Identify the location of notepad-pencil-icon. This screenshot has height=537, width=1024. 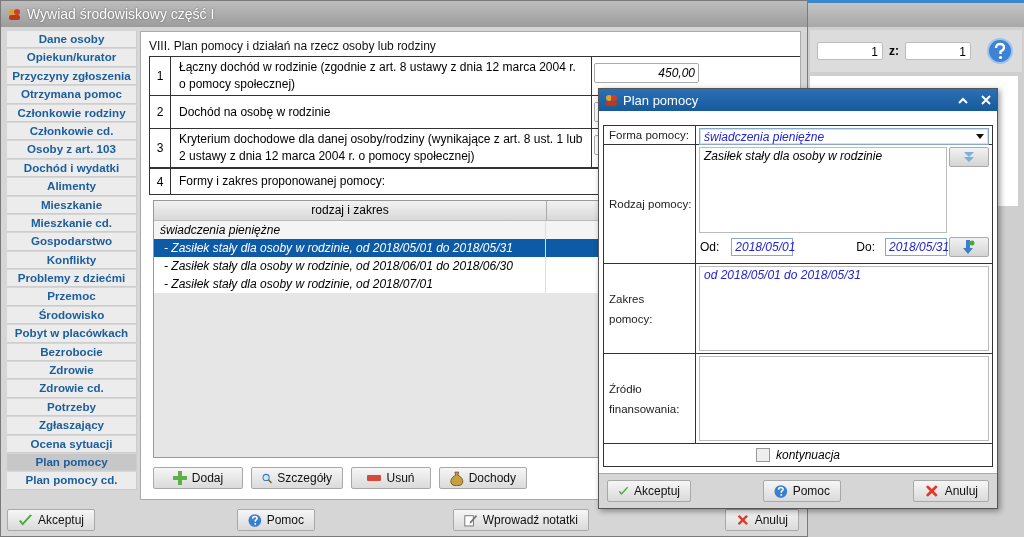
(471, 520).